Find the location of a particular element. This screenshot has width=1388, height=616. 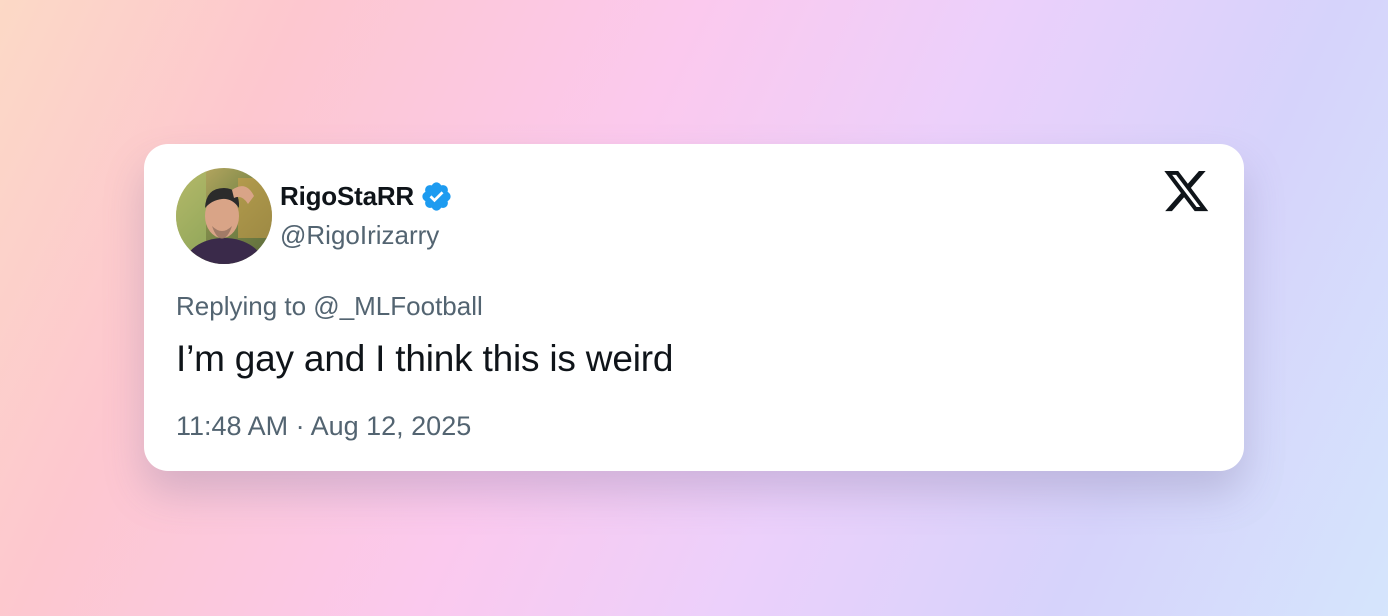

avatar-image is located at coordinates (224, 216).